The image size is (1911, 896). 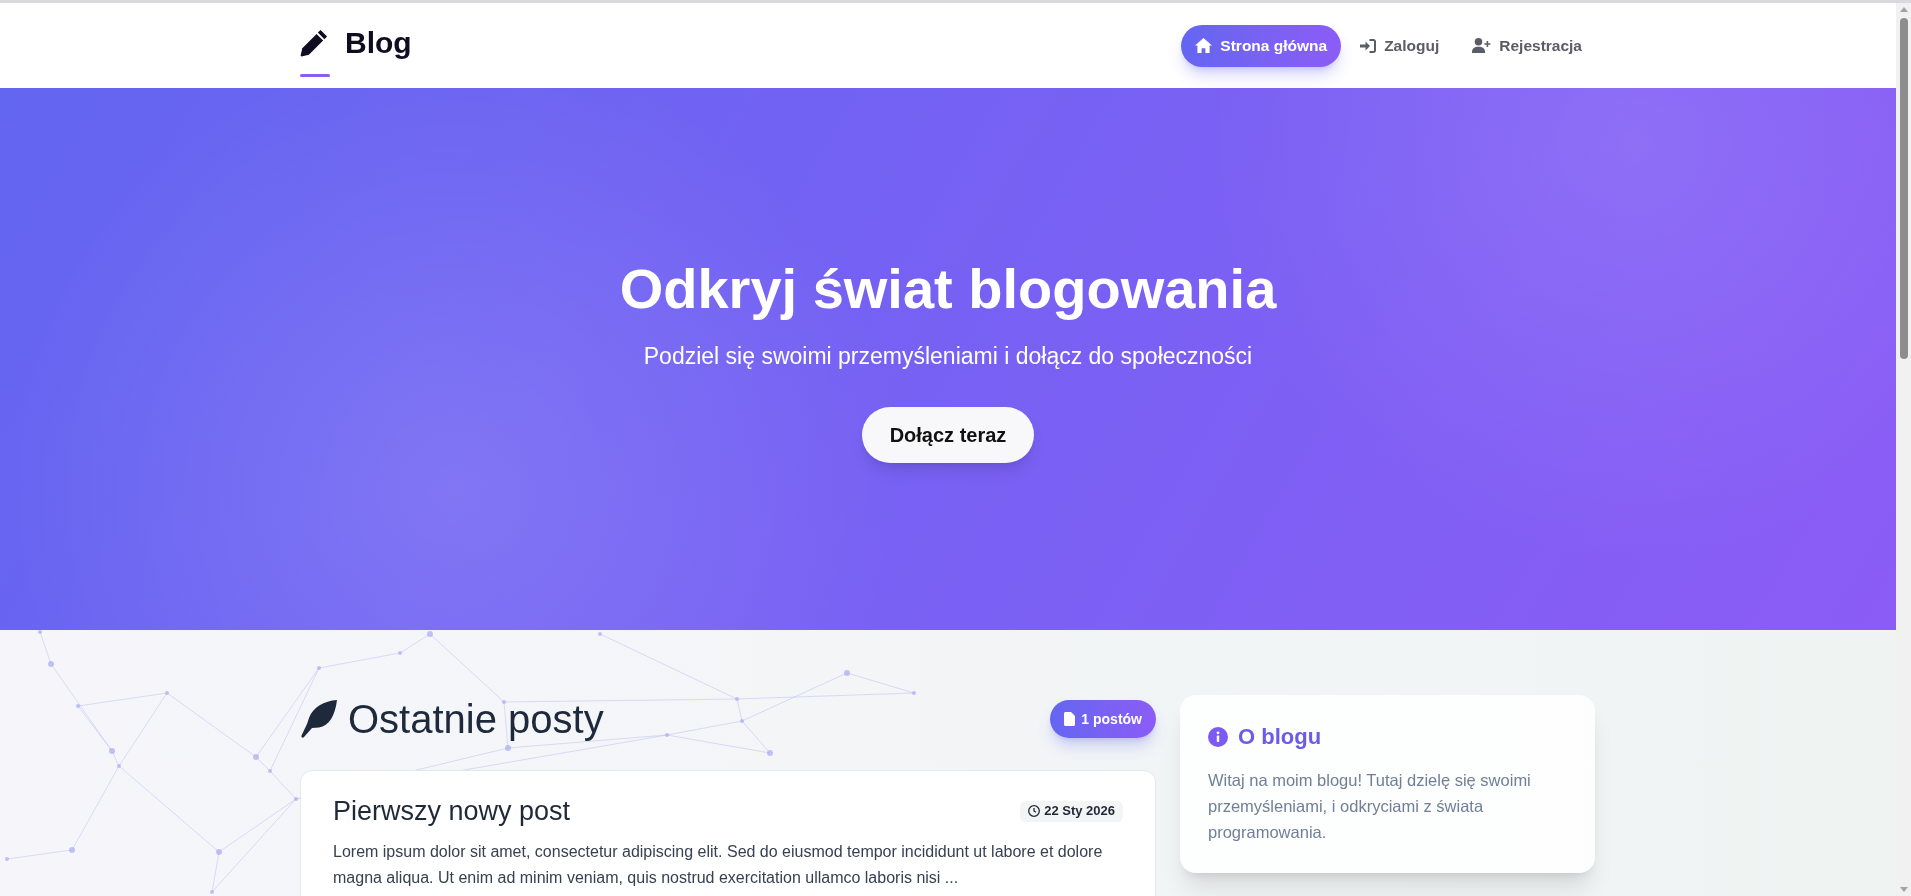 I want to click on about-text: Witaj na moim blogu! Tutaj dzielę się swoimi przemyśleniami, i odkryciami z świata programowania., so click(x=1370, y=806).